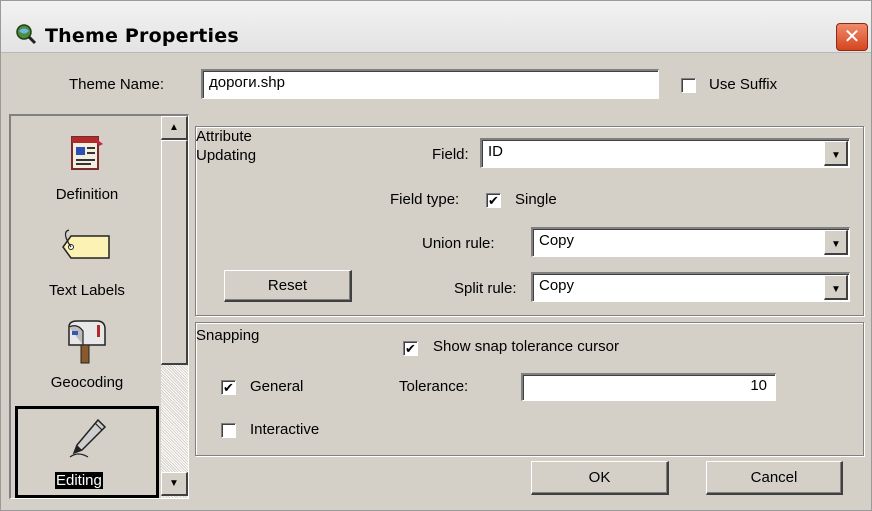  Describe the element at coordinates (648, 387) in the screenshot. I see `tolerance-input: 10` at that location.